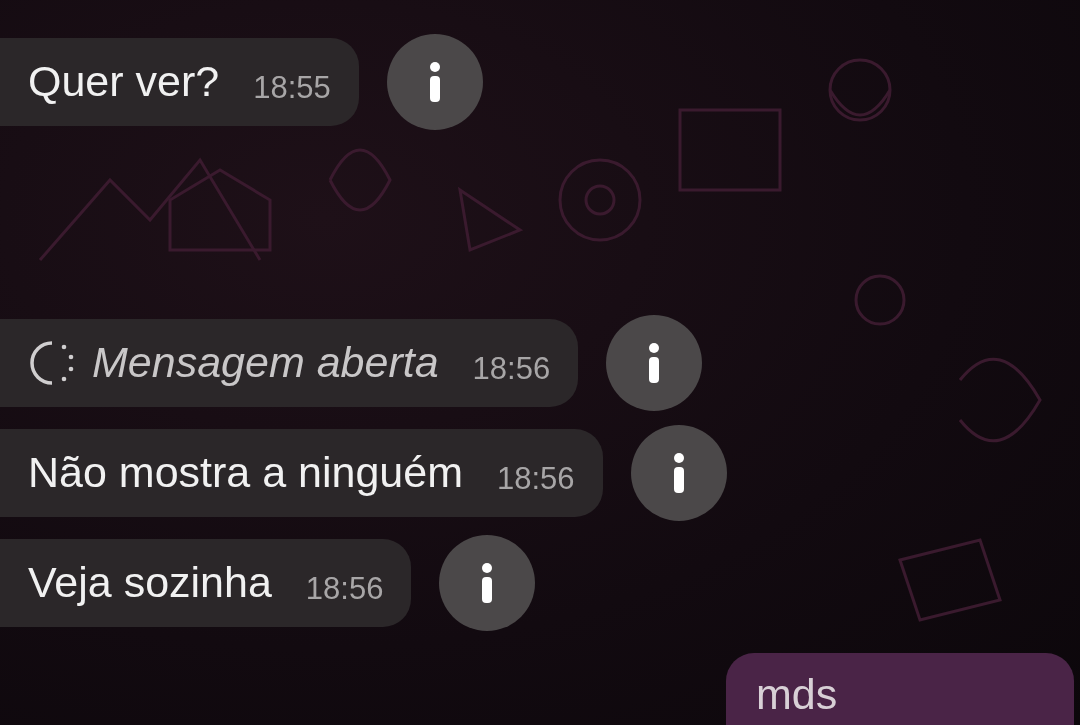 The image size is (1080, 725). What do you see at coordinates (245, 473) in the screenshot?
I see `message-text: Não mostra a ninguém` at bounding box center [245, 473].